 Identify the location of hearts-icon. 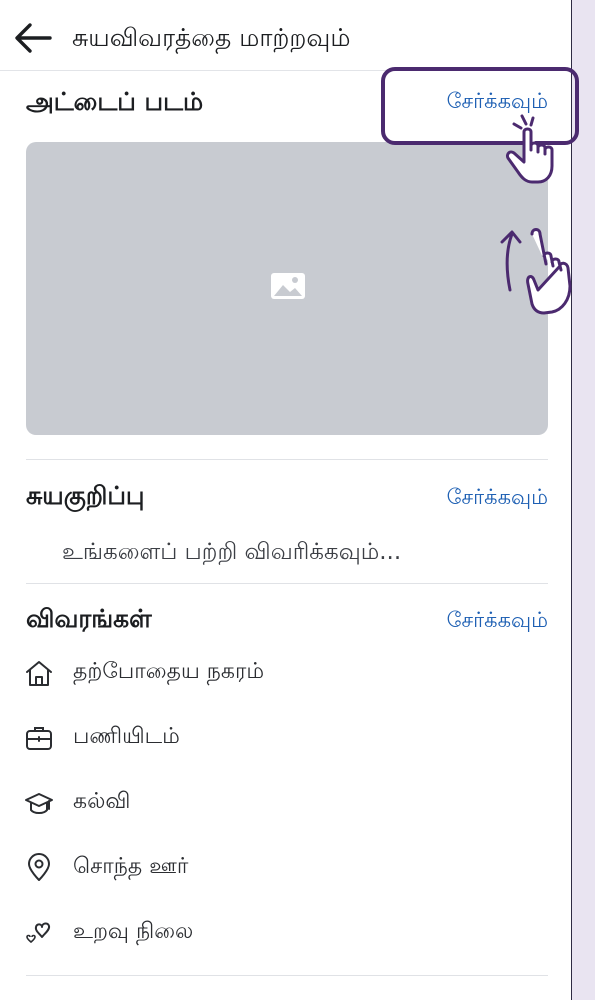
(38, 932).